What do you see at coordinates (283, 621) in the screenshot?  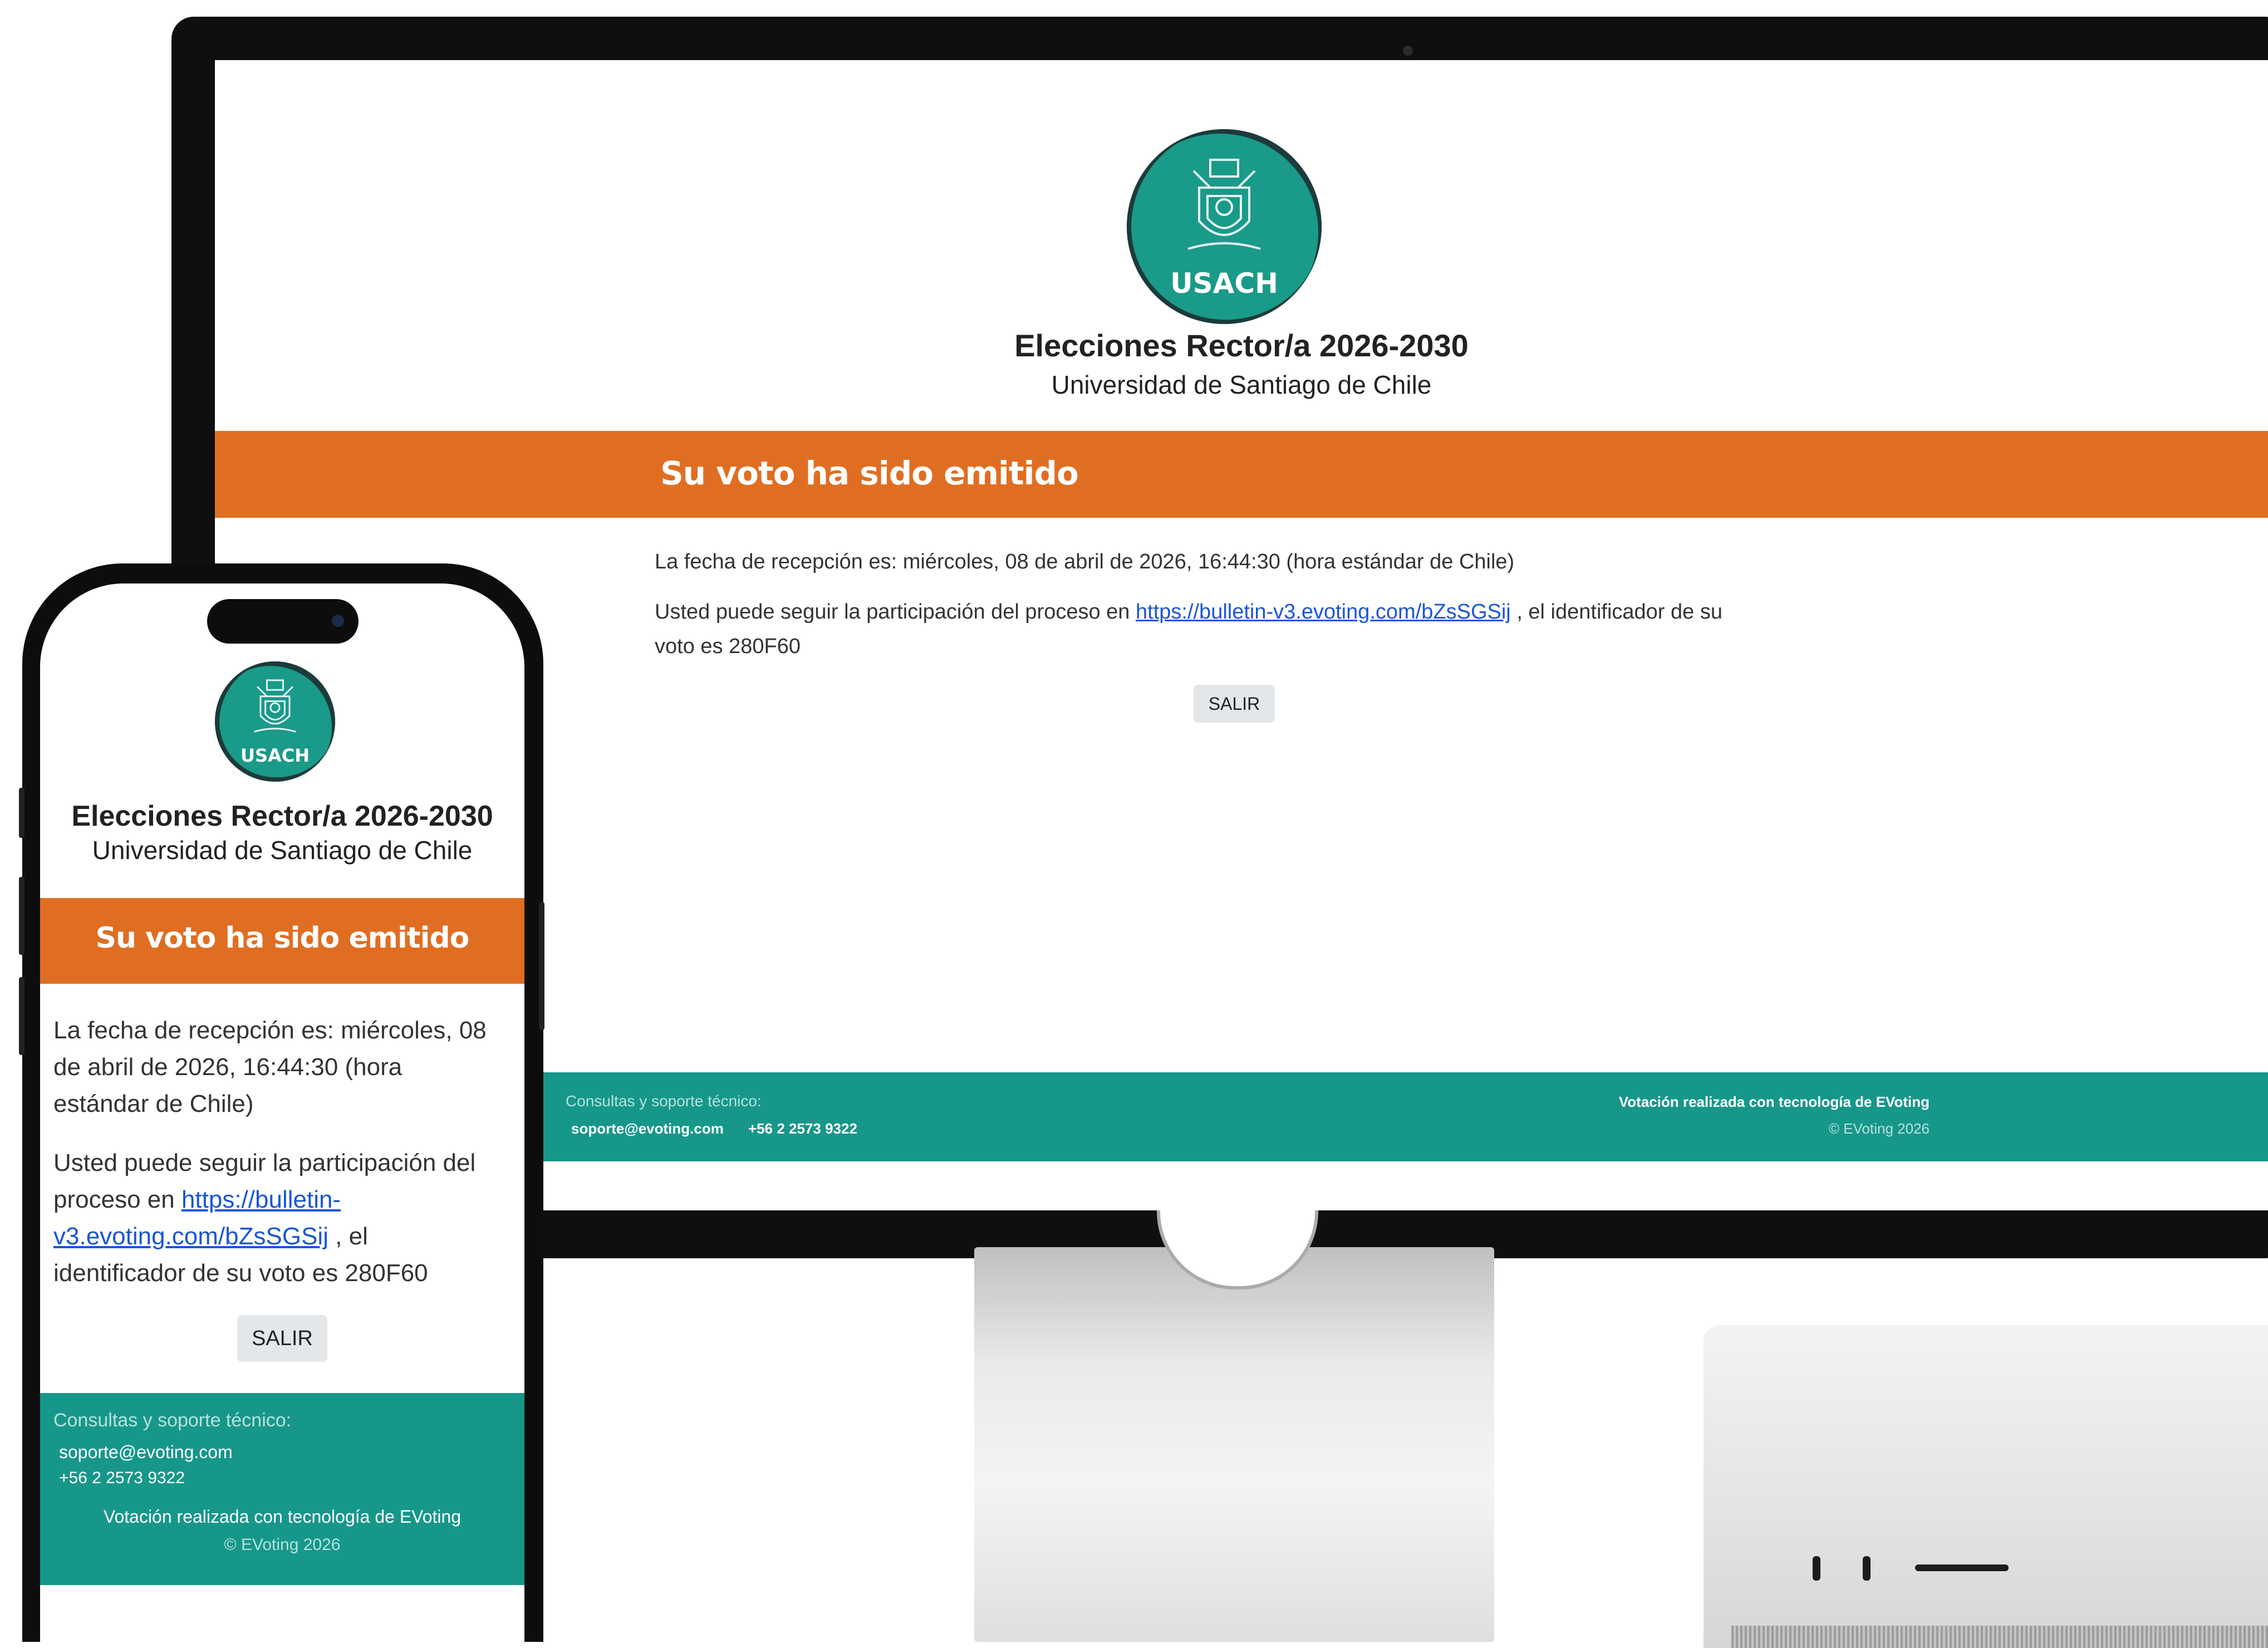 I see `dynamic-island` at bounding box center [283, 621].